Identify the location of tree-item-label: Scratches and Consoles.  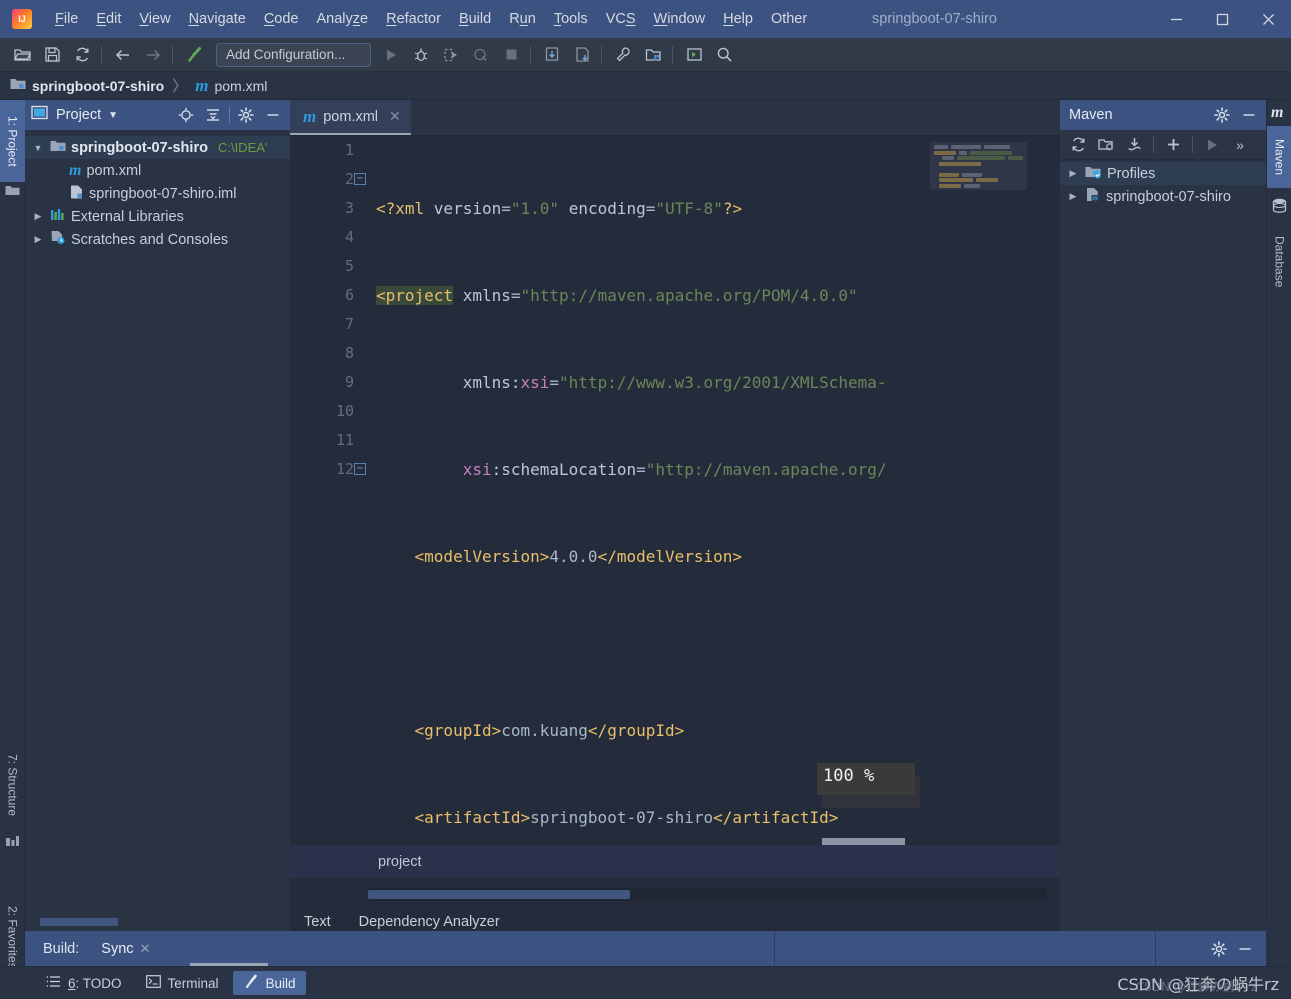
(150, 239).